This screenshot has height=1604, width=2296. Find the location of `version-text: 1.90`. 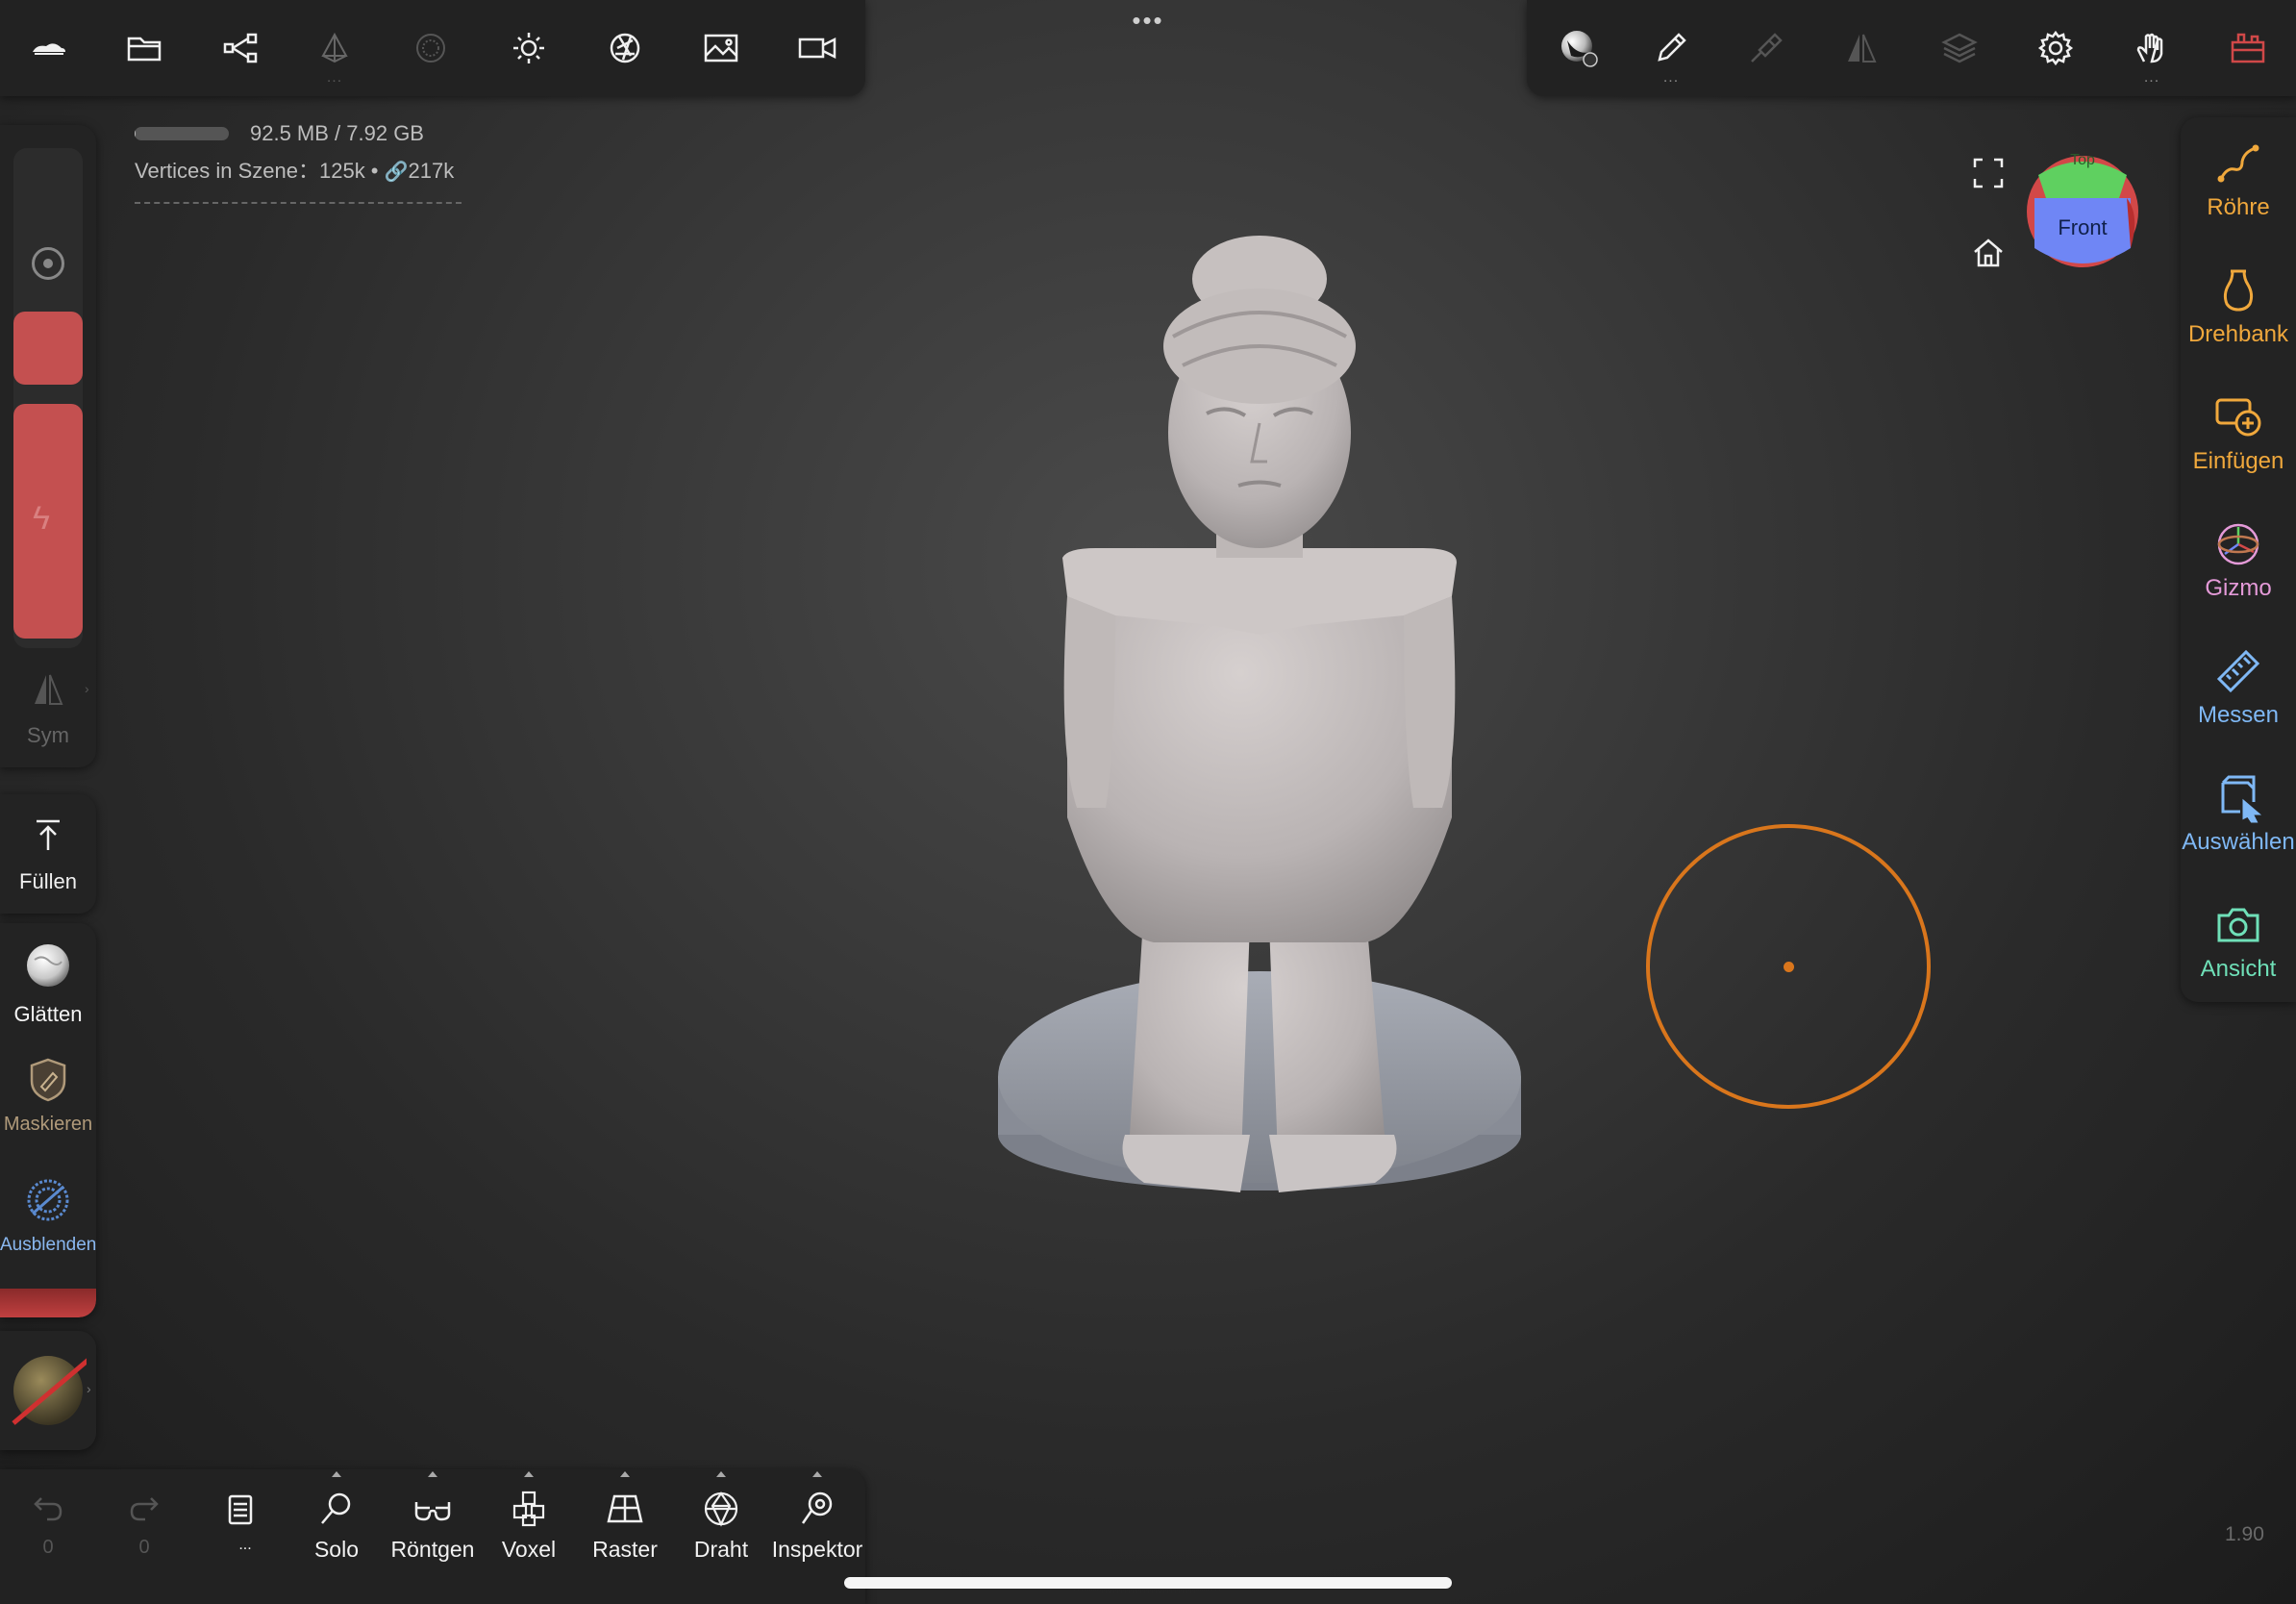

version-text: 1.90 is located at coordinates (2244, 1534).